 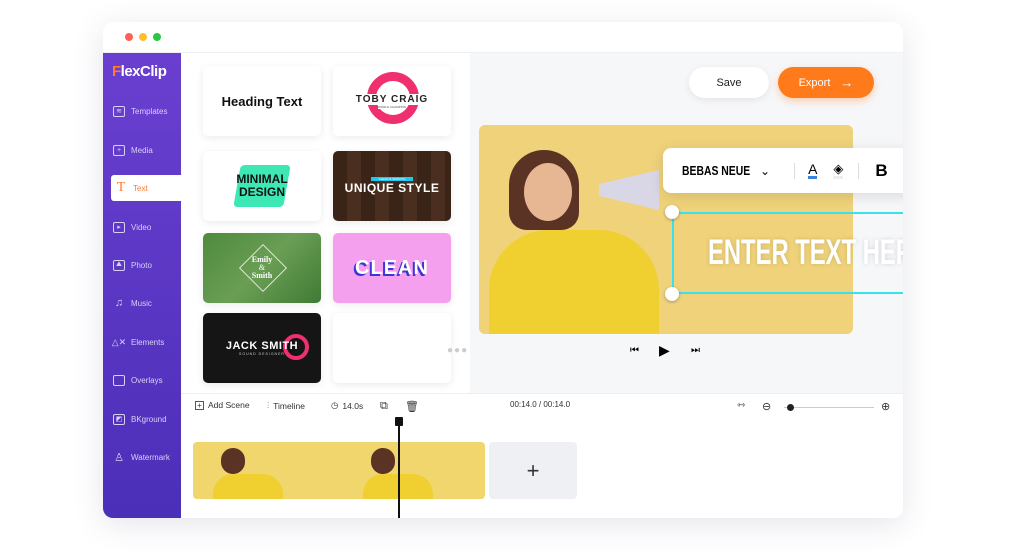 I want to click on template-toby-craig: TOBY CRAIG WORLD CHAMPION, so click(x=392, y=101).